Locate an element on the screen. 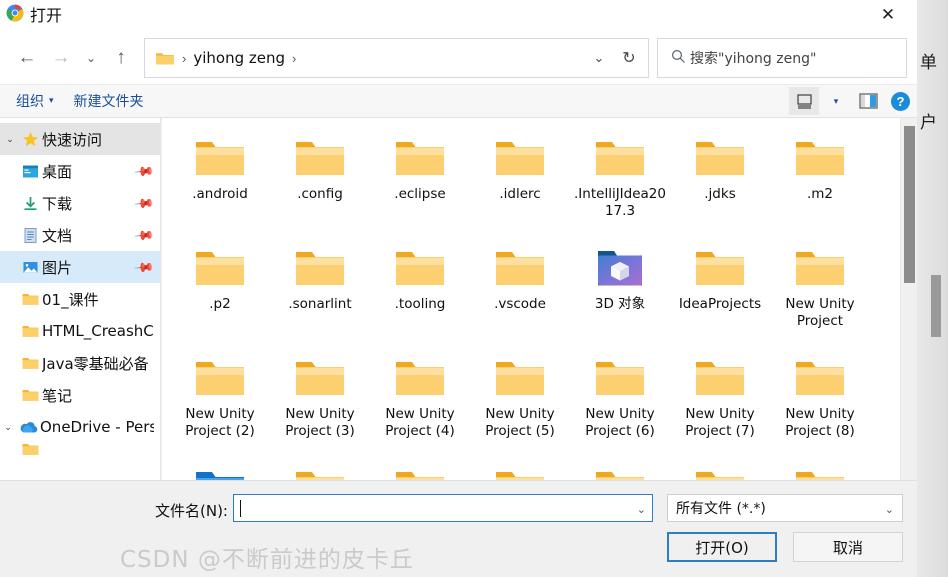  sidebar-item-label: 下载 is located at coordinates (57, 203).